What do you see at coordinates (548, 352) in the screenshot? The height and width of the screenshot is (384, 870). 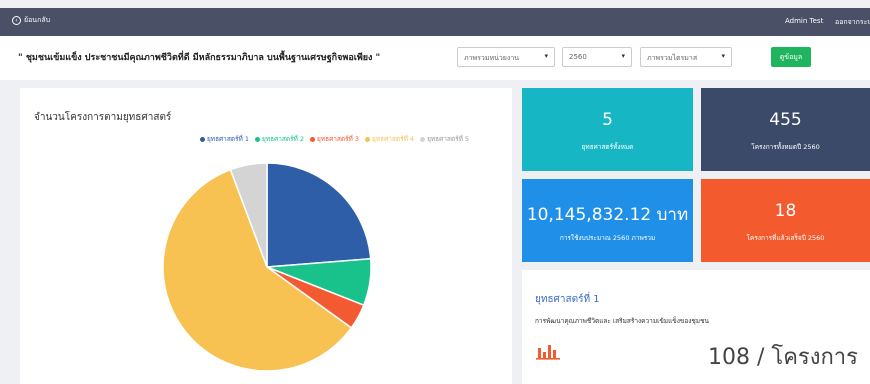 I see `bar-chart-icon` at bounding box center [548, 352].